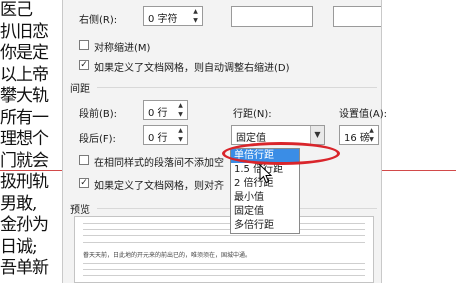 The image size is (456, 283). What do you see at coordinates (97, 139) in the screenshot?
I see `after-label: 段后(F):` at bounding box center [97, 139].